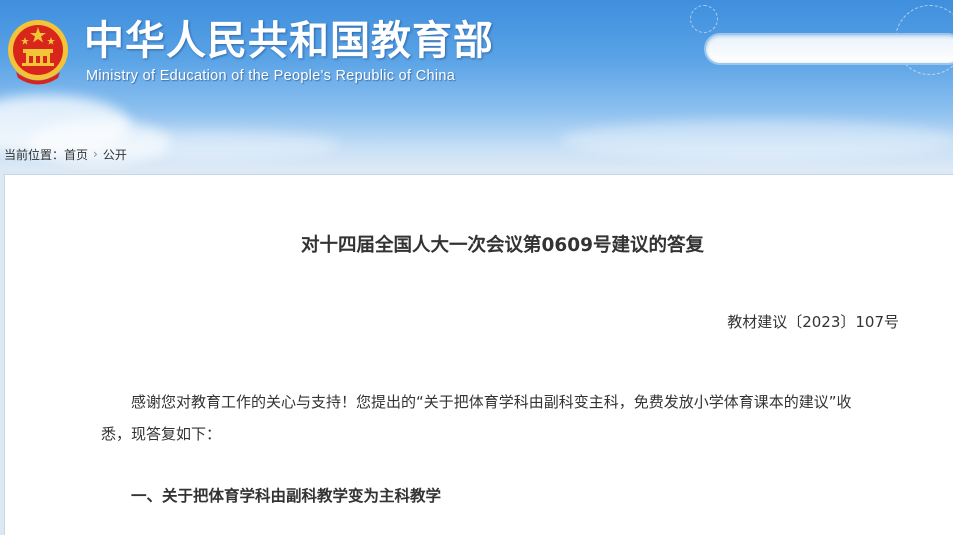 This screenshot has height=535, width=953. Describe the element at coordinates (828, 49) in the screenshot. I see `search-input` at that location.